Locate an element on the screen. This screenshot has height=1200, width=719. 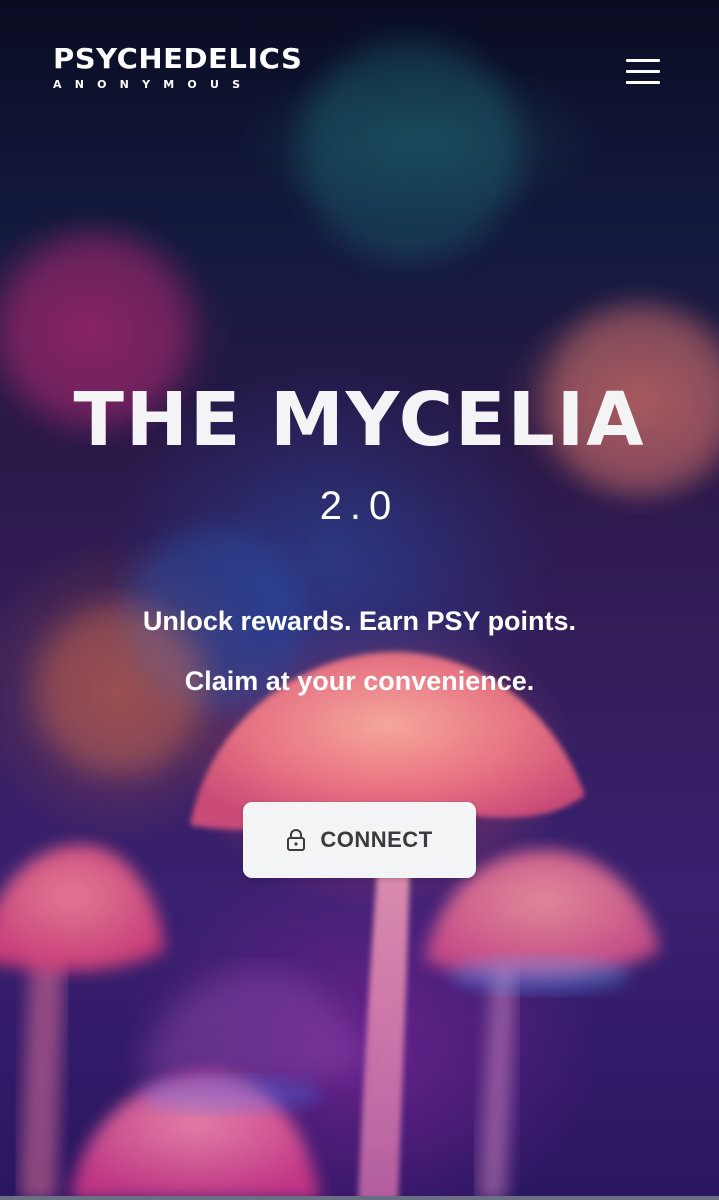
hamburger-menu-icon is located at coordinates (643, 72).